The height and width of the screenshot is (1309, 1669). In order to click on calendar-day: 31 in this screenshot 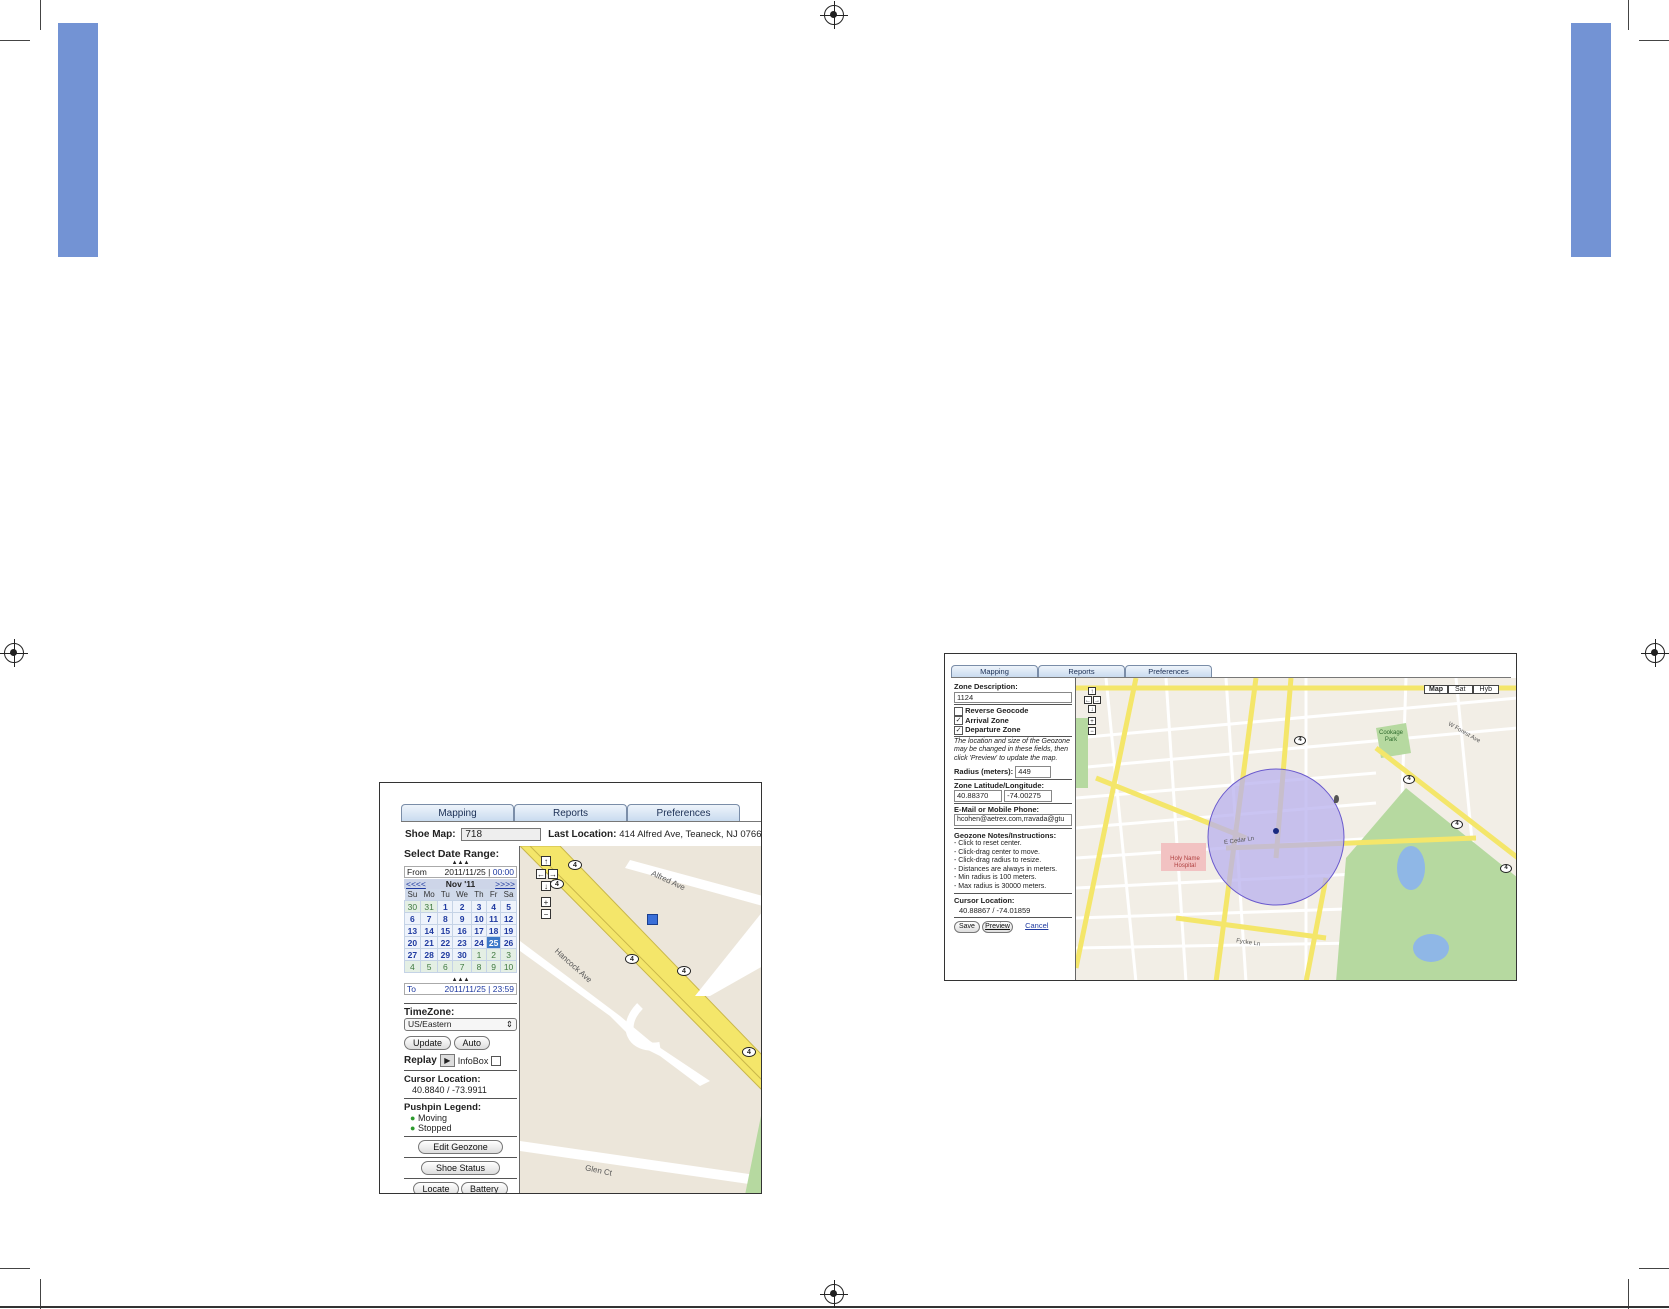, I will do `click(429, 906)`.